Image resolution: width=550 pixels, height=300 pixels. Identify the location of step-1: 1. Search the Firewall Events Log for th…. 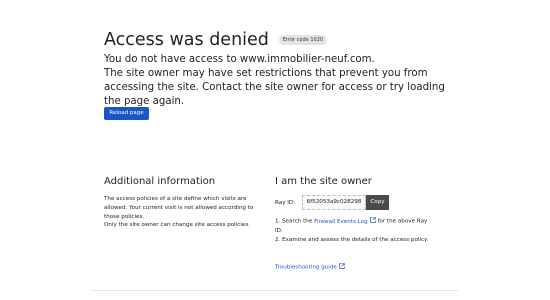
(355, 226).